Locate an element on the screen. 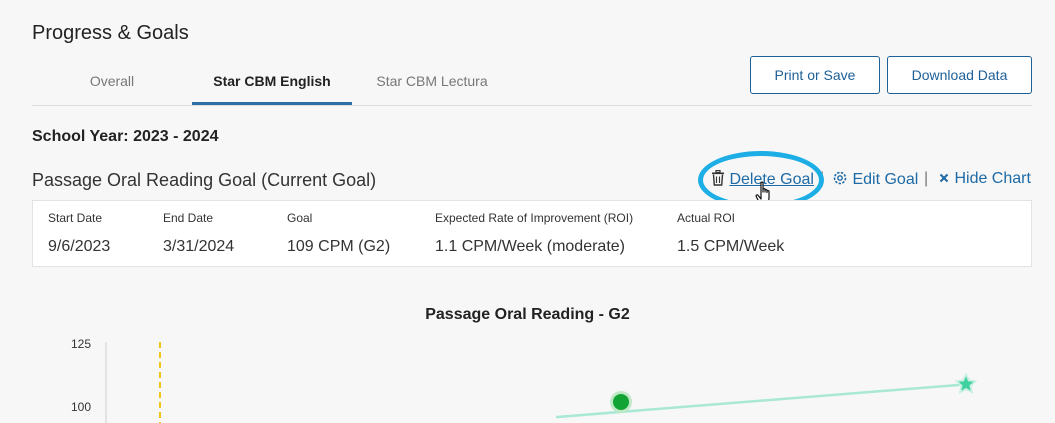  download-data-button: Download Data is located at coordinates (959, 75).